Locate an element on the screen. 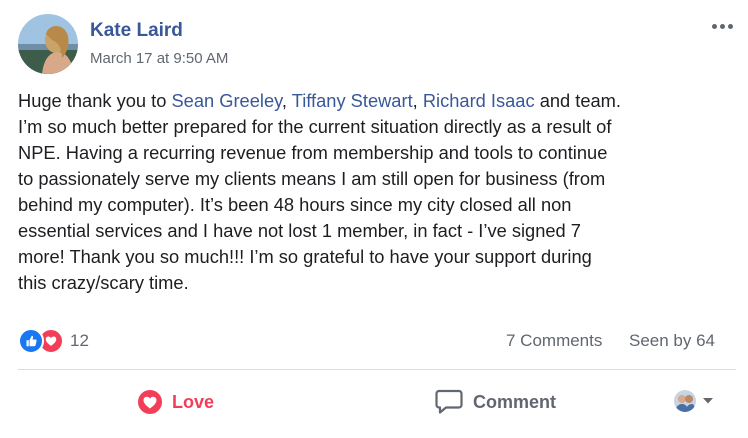 The height and width of the screenshot is (438, 748). chevron-down-icon is located at coordinates (708, 401).